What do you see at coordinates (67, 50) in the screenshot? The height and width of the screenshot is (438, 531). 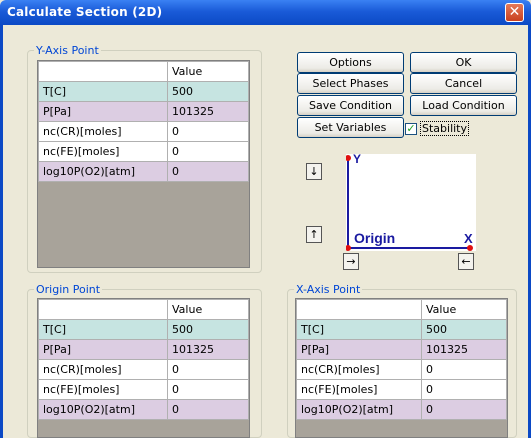 I see `y-axis-point-legend: Y-Axis Point` at bounding box center [67, 50].